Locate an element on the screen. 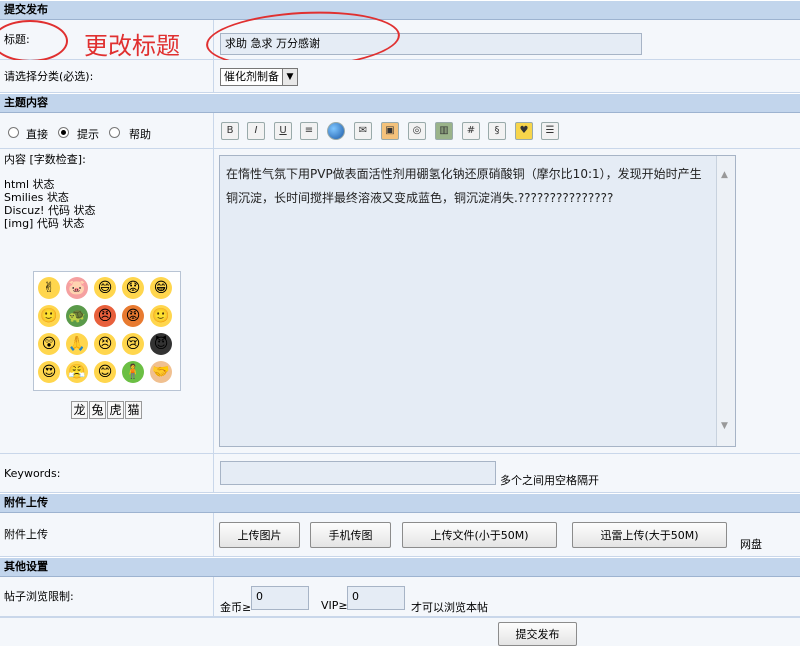 The image size is (800, 646). smiley-icon: 😤 is located at coordinates (77, 372).